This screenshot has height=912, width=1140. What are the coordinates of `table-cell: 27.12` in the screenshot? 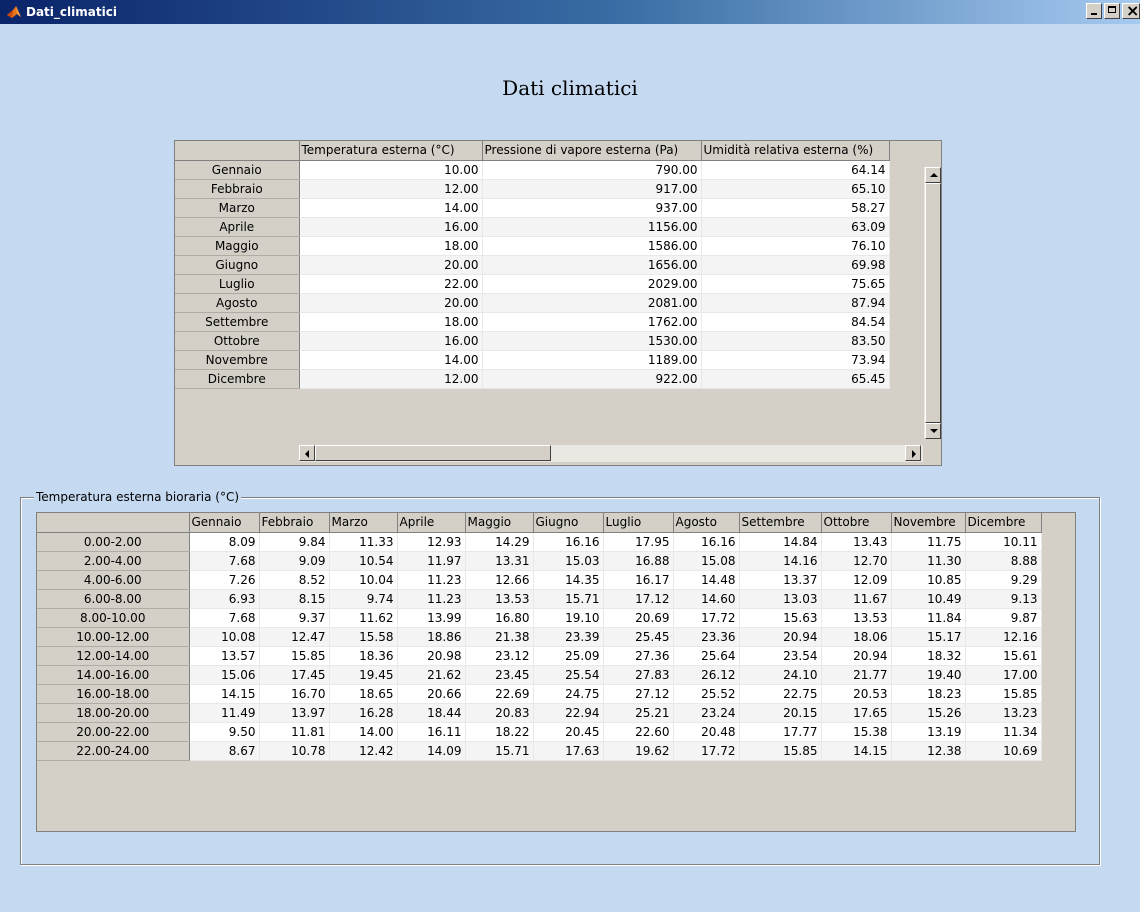 It's located at (638, 694).